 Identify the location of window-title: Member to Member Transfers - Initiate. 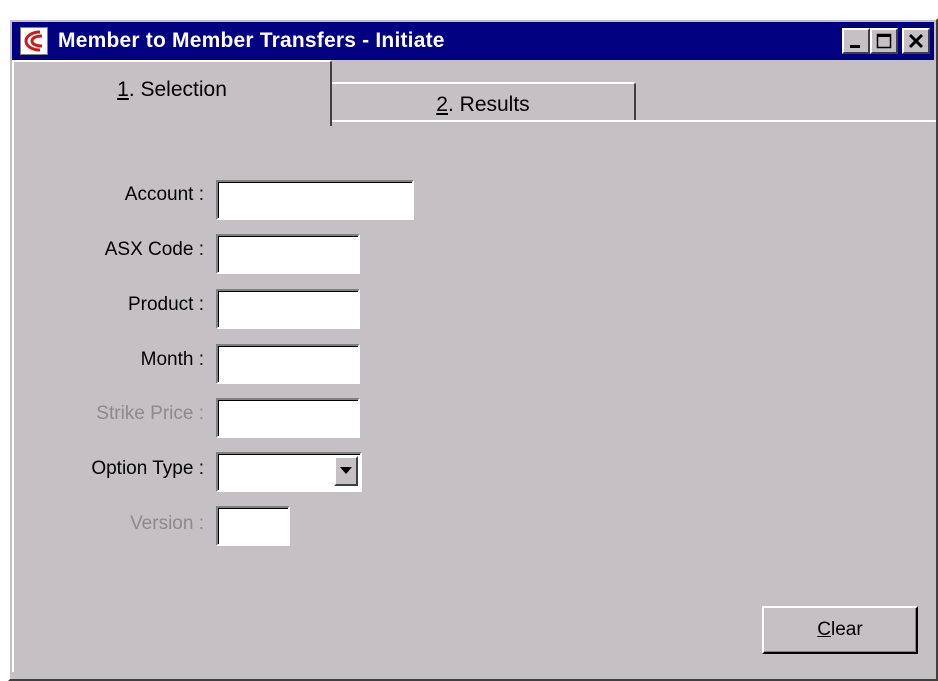
(251, 40).